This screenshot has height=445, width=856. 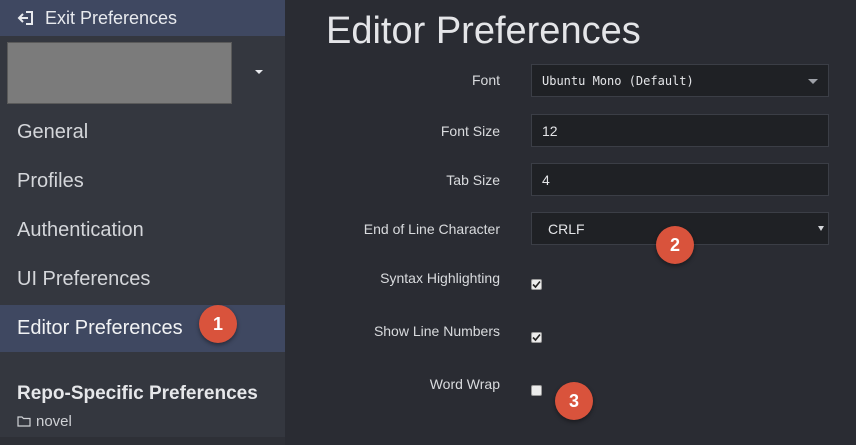 What do you see at coordinates (436, 331) in the screenshot?
I see `show-line-numbers-label: Show Line Numbers` at bounding box center [436, 331].